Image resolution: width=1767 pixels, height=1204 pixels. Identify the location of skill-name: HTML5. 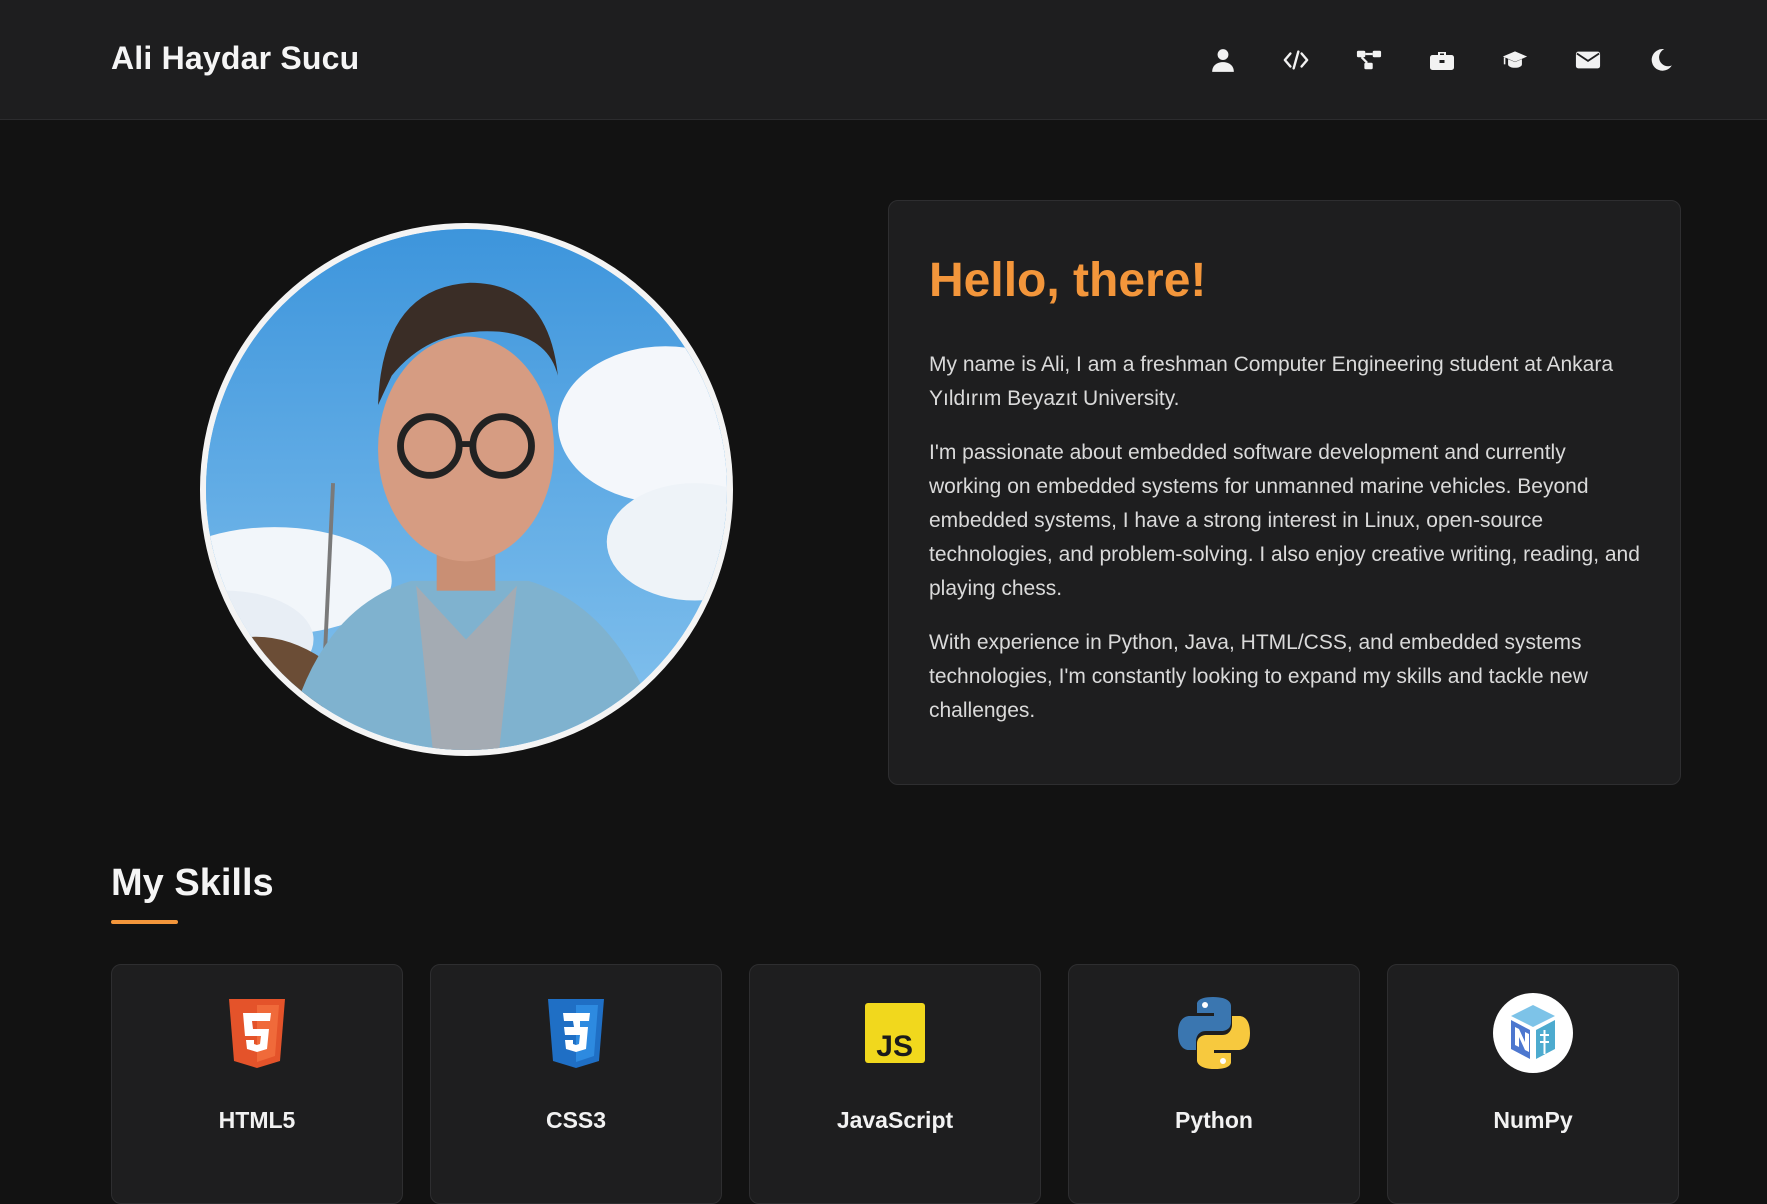
(257, 1120).